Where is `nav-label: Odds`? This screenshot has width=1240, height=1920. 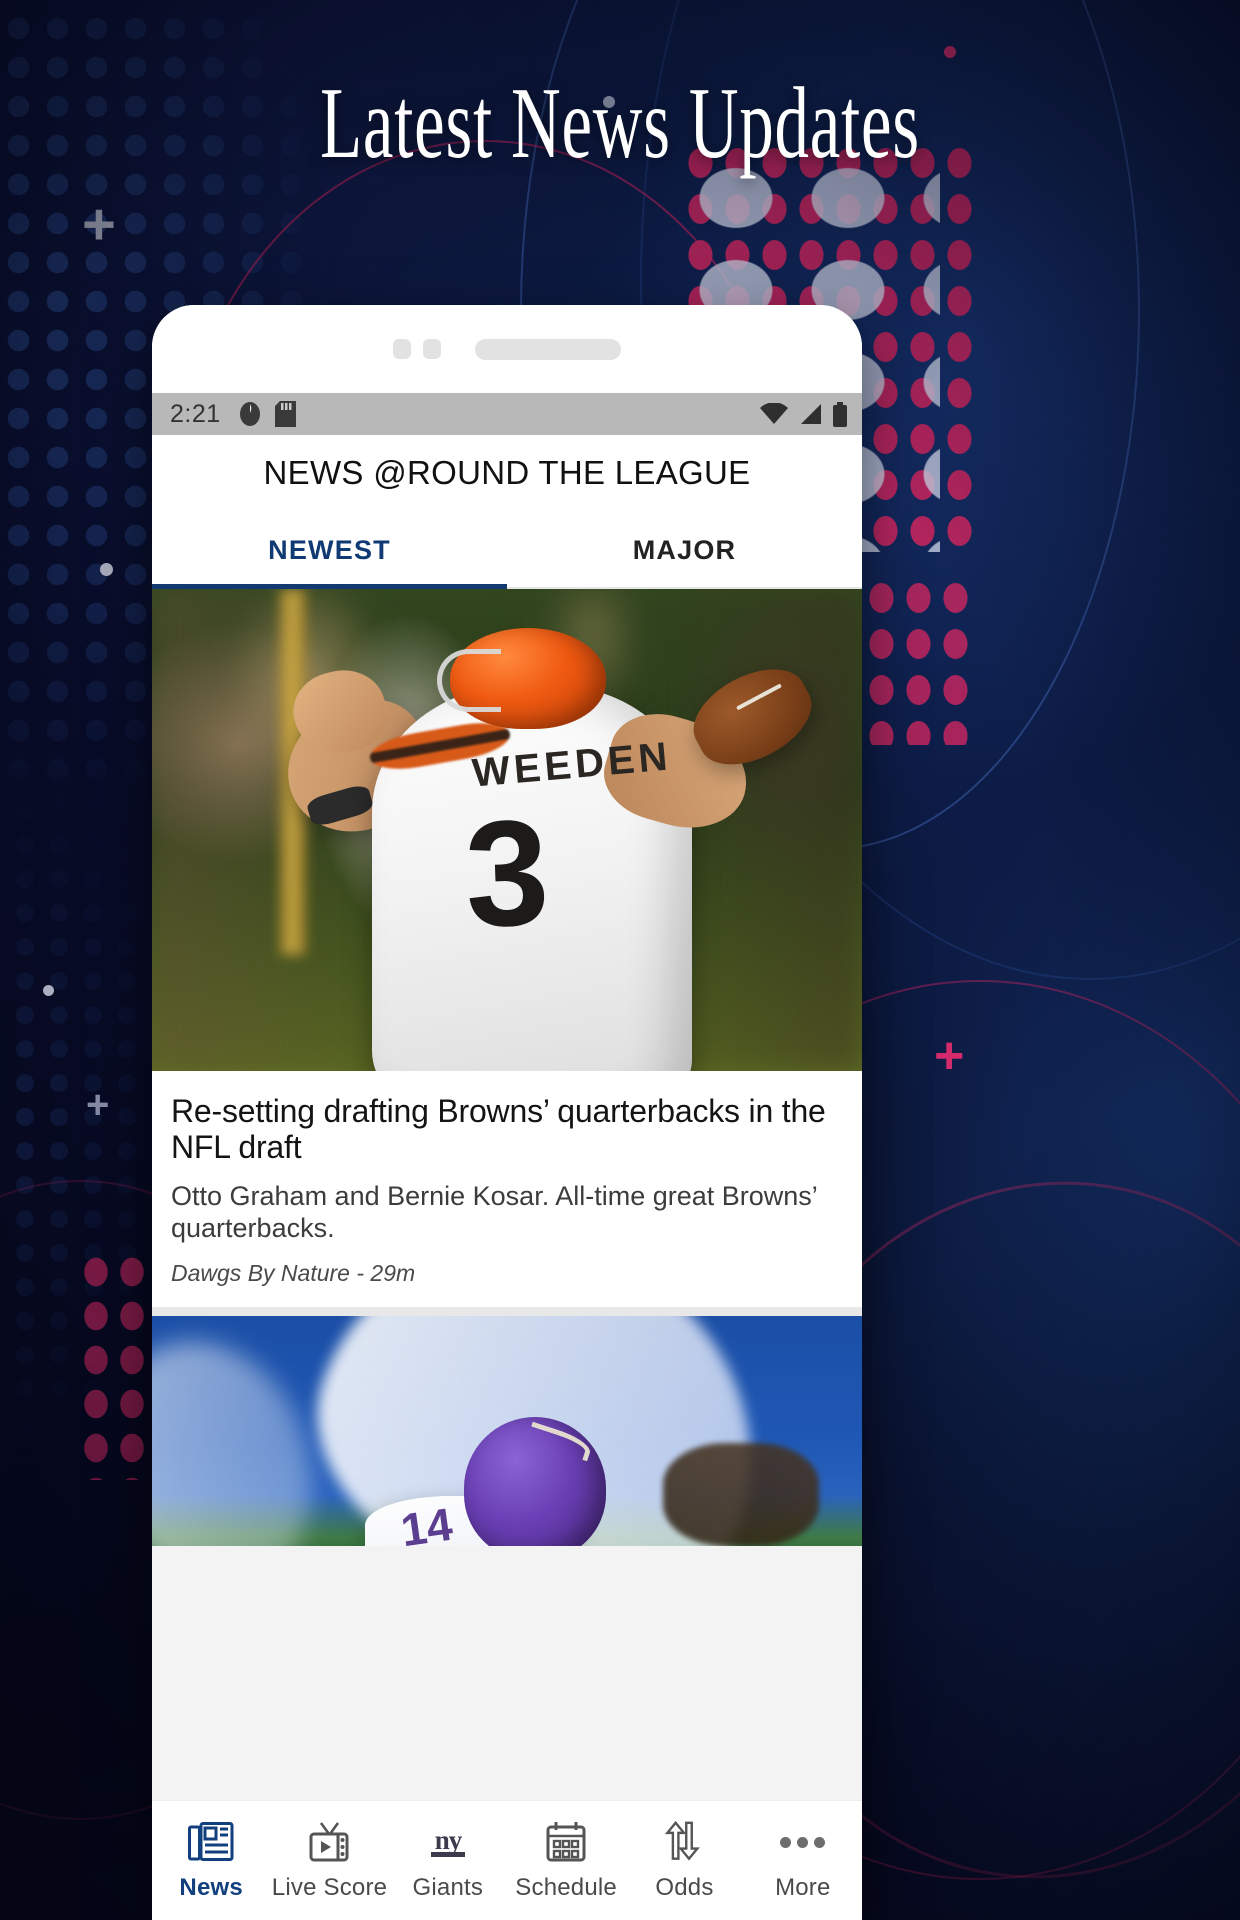
nav-label: Odds is located at coordinates (684, 1887).